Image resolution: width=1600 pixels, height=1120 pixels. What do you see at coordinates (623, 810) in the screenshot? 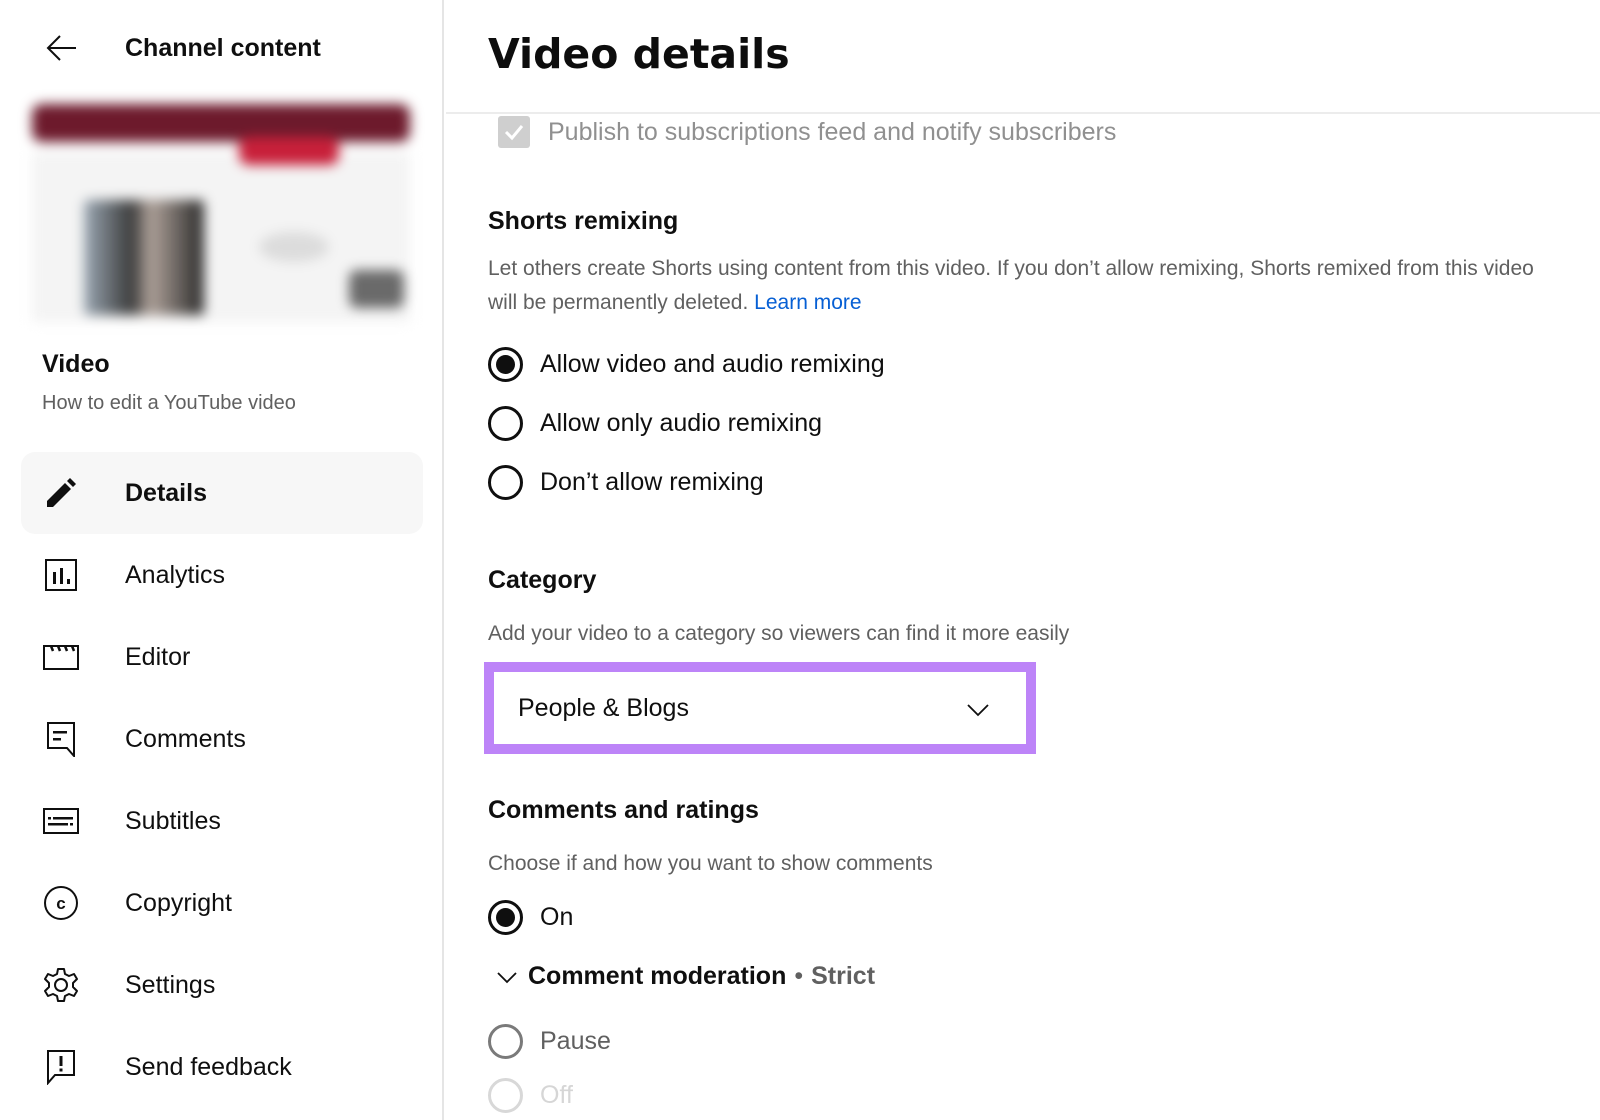
I see `comments-title: Comments and ratings` at bounding box center [623, 810].